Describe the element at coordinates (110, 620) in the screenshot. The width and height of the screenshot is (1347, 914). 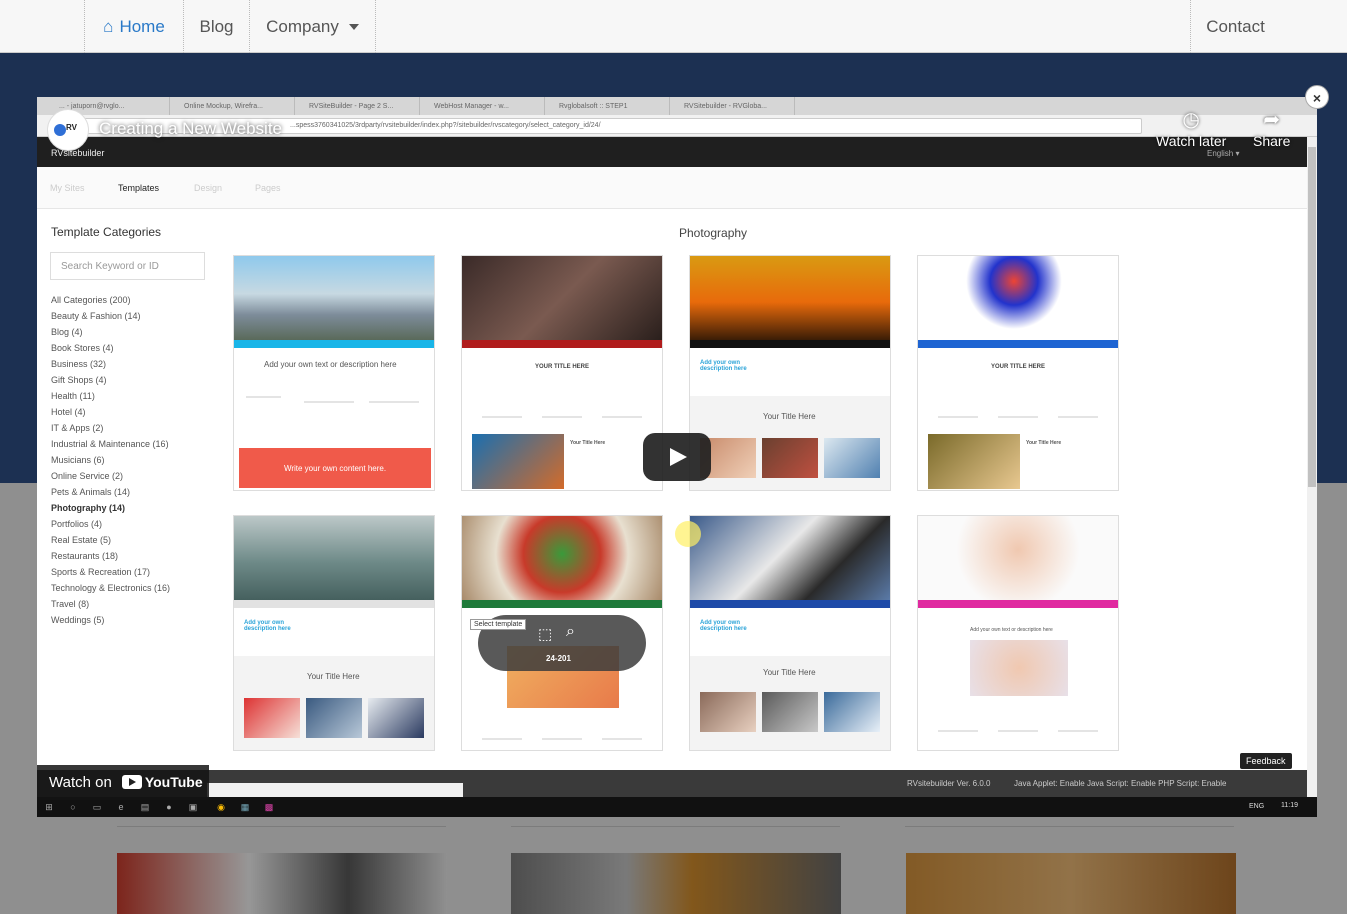
I see `category-item: Weddings (5)` at that location.